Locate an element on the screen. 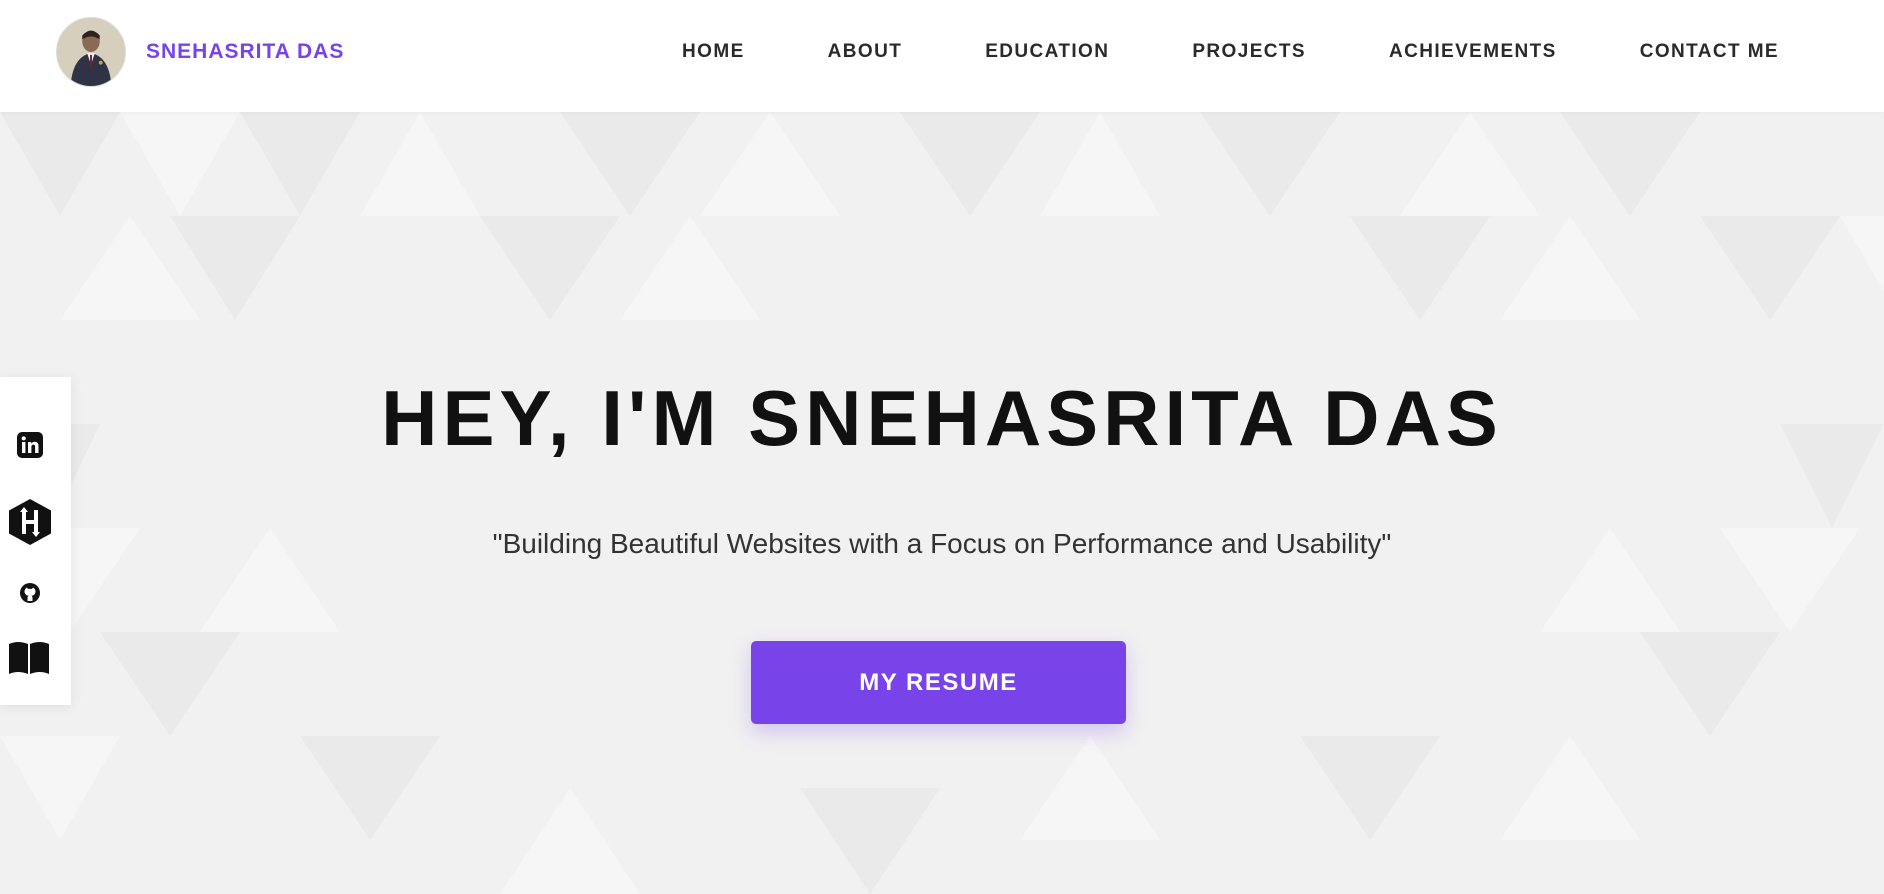 This screenshot has height=894, width=1884. nav-contact-me: CONTACT ME is located at coordinates (1709, 52).